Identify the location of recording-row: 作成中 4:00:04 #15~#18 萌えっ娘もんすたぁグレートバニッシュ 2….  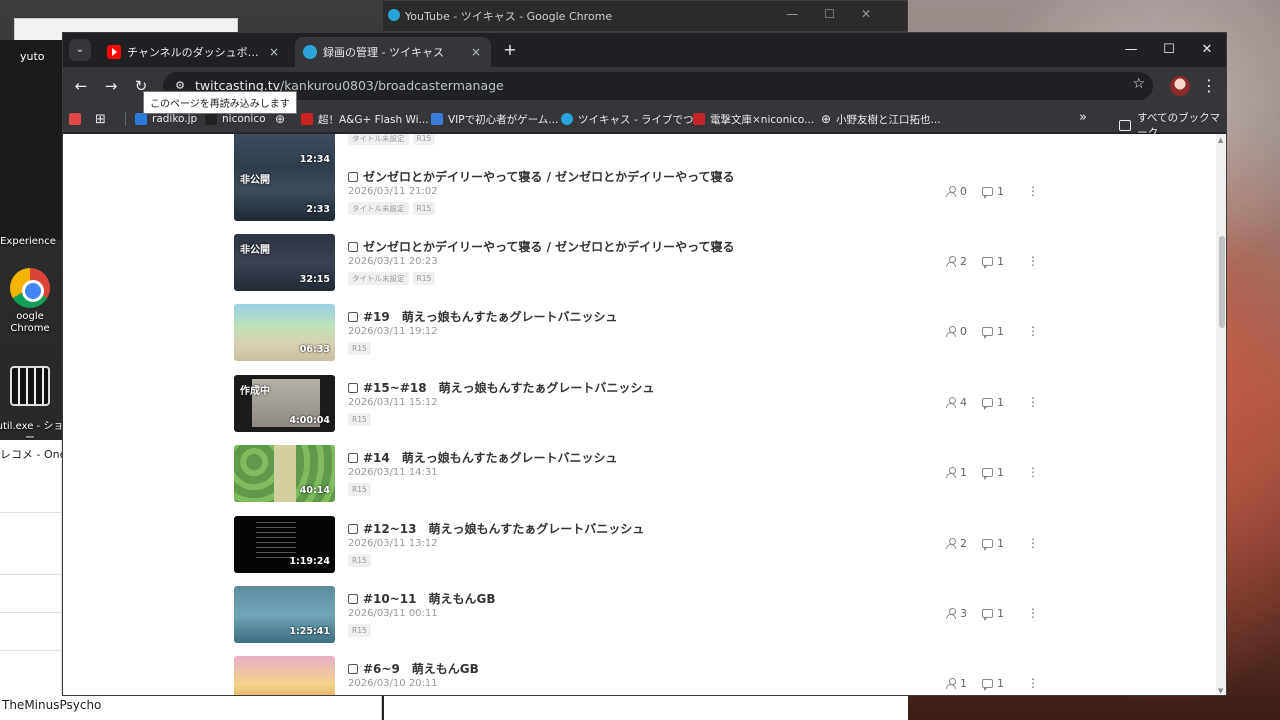
(639, 404).